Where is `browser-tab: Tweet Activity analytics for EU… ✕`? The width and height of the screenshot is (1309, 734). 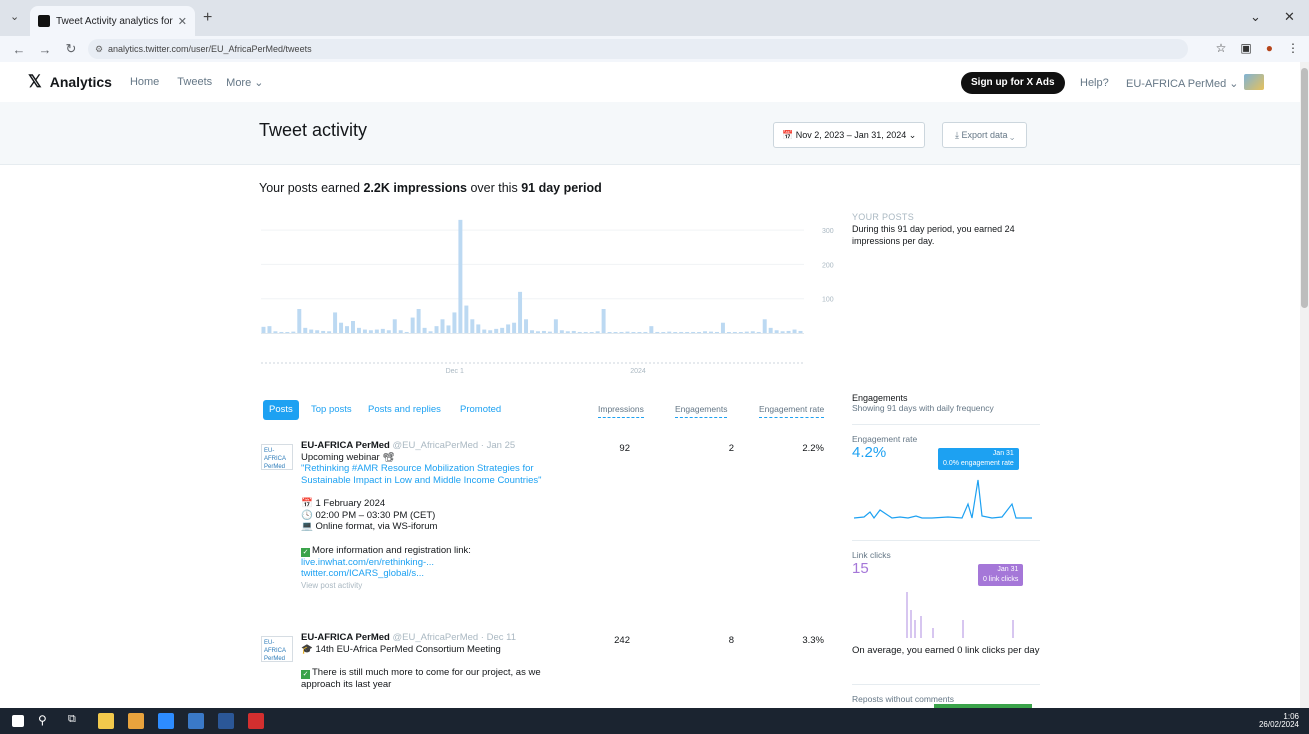 browser-tab: Tweet Activity analytics for EU… ✕ is located at coordinates (112, 21).